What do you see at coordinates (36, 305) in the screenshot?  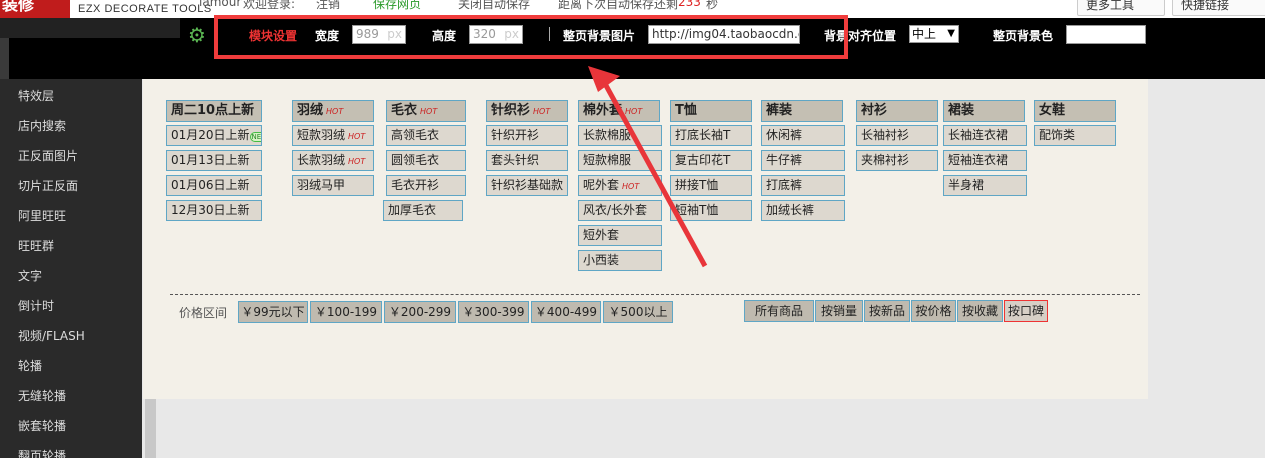 I see `sidebar-item: 倒计时` at bounding box center [36, 305].